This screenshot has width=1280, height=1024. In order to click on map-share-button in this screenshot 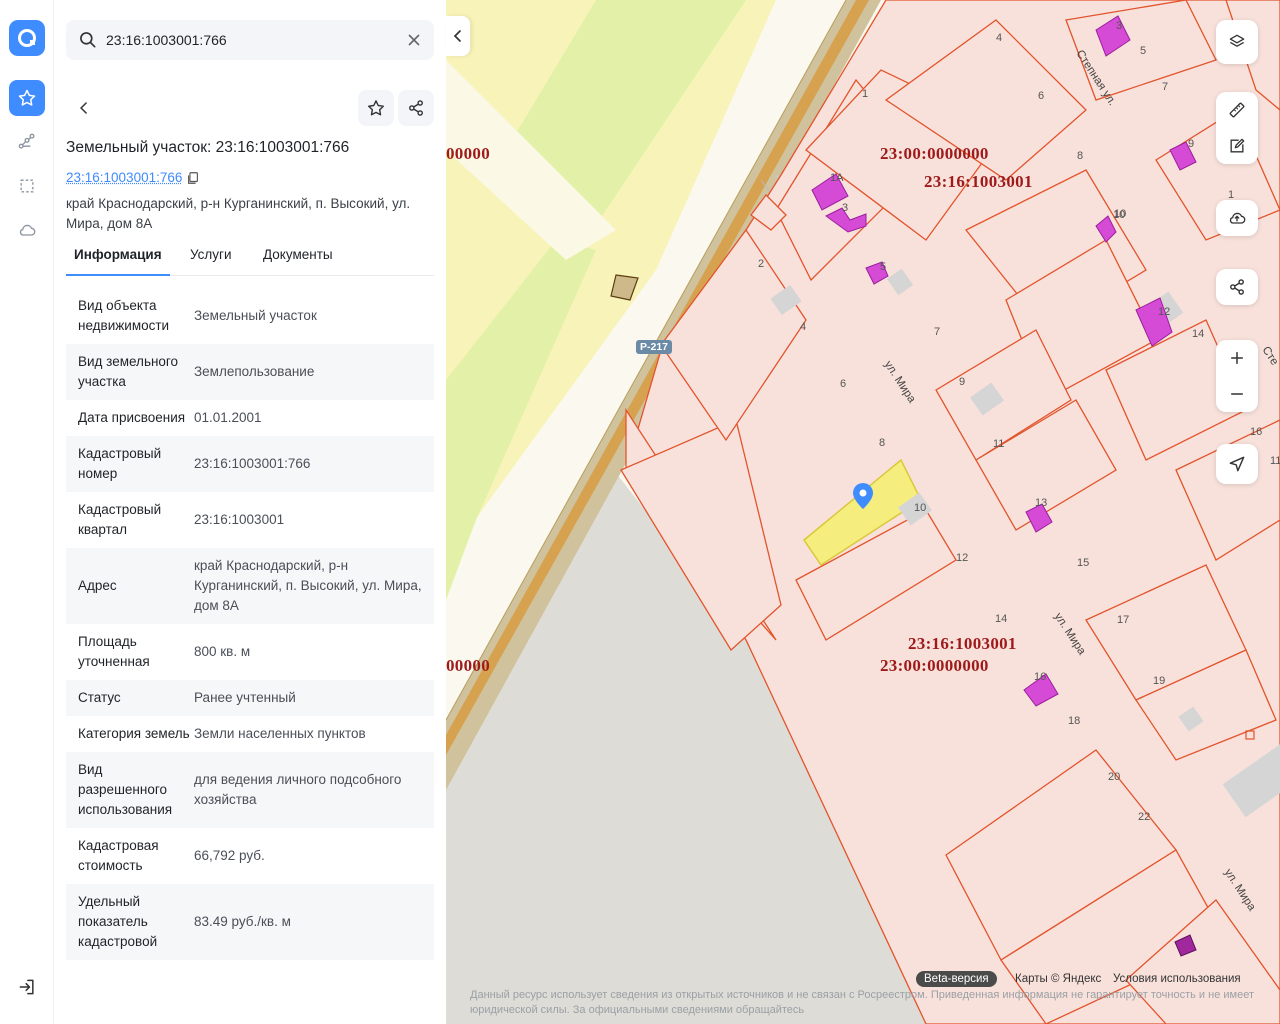, I will do `click(1237, 287)`.